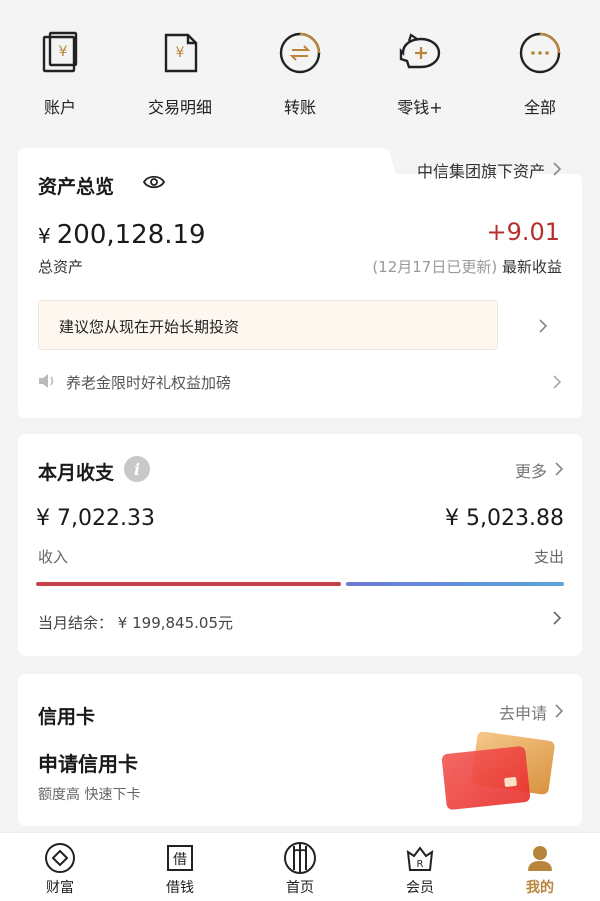 This screenshot has height=901, width=600. Describe the element at coordinates (496, 774) in the screenshot. I see `credit-cards-illustration` at that location.